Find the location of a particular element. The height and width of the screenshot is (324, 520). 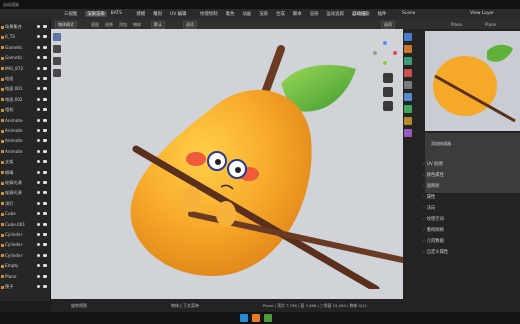

workspace-tab: 运动追踪 is located at coordinates (335, 14).